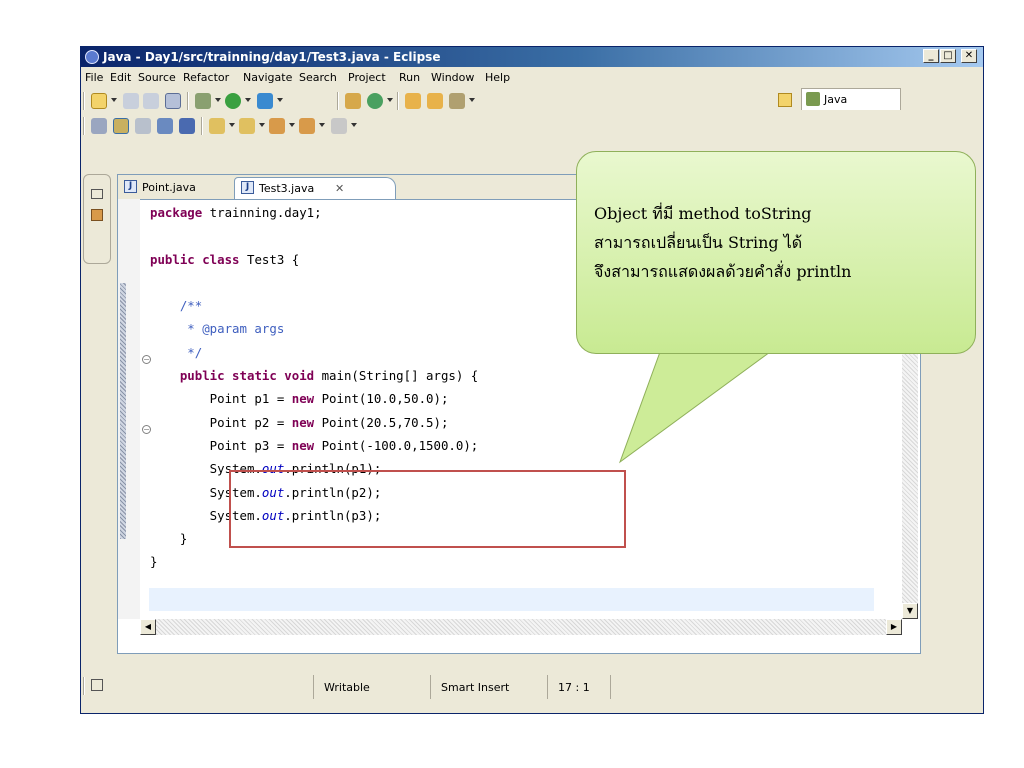 Image resolution: width=1024 pixels, height=768 pixels. Describe the element at coordinates (217, 126) in the screenshot. I see `next-annotation-icon` at that location.